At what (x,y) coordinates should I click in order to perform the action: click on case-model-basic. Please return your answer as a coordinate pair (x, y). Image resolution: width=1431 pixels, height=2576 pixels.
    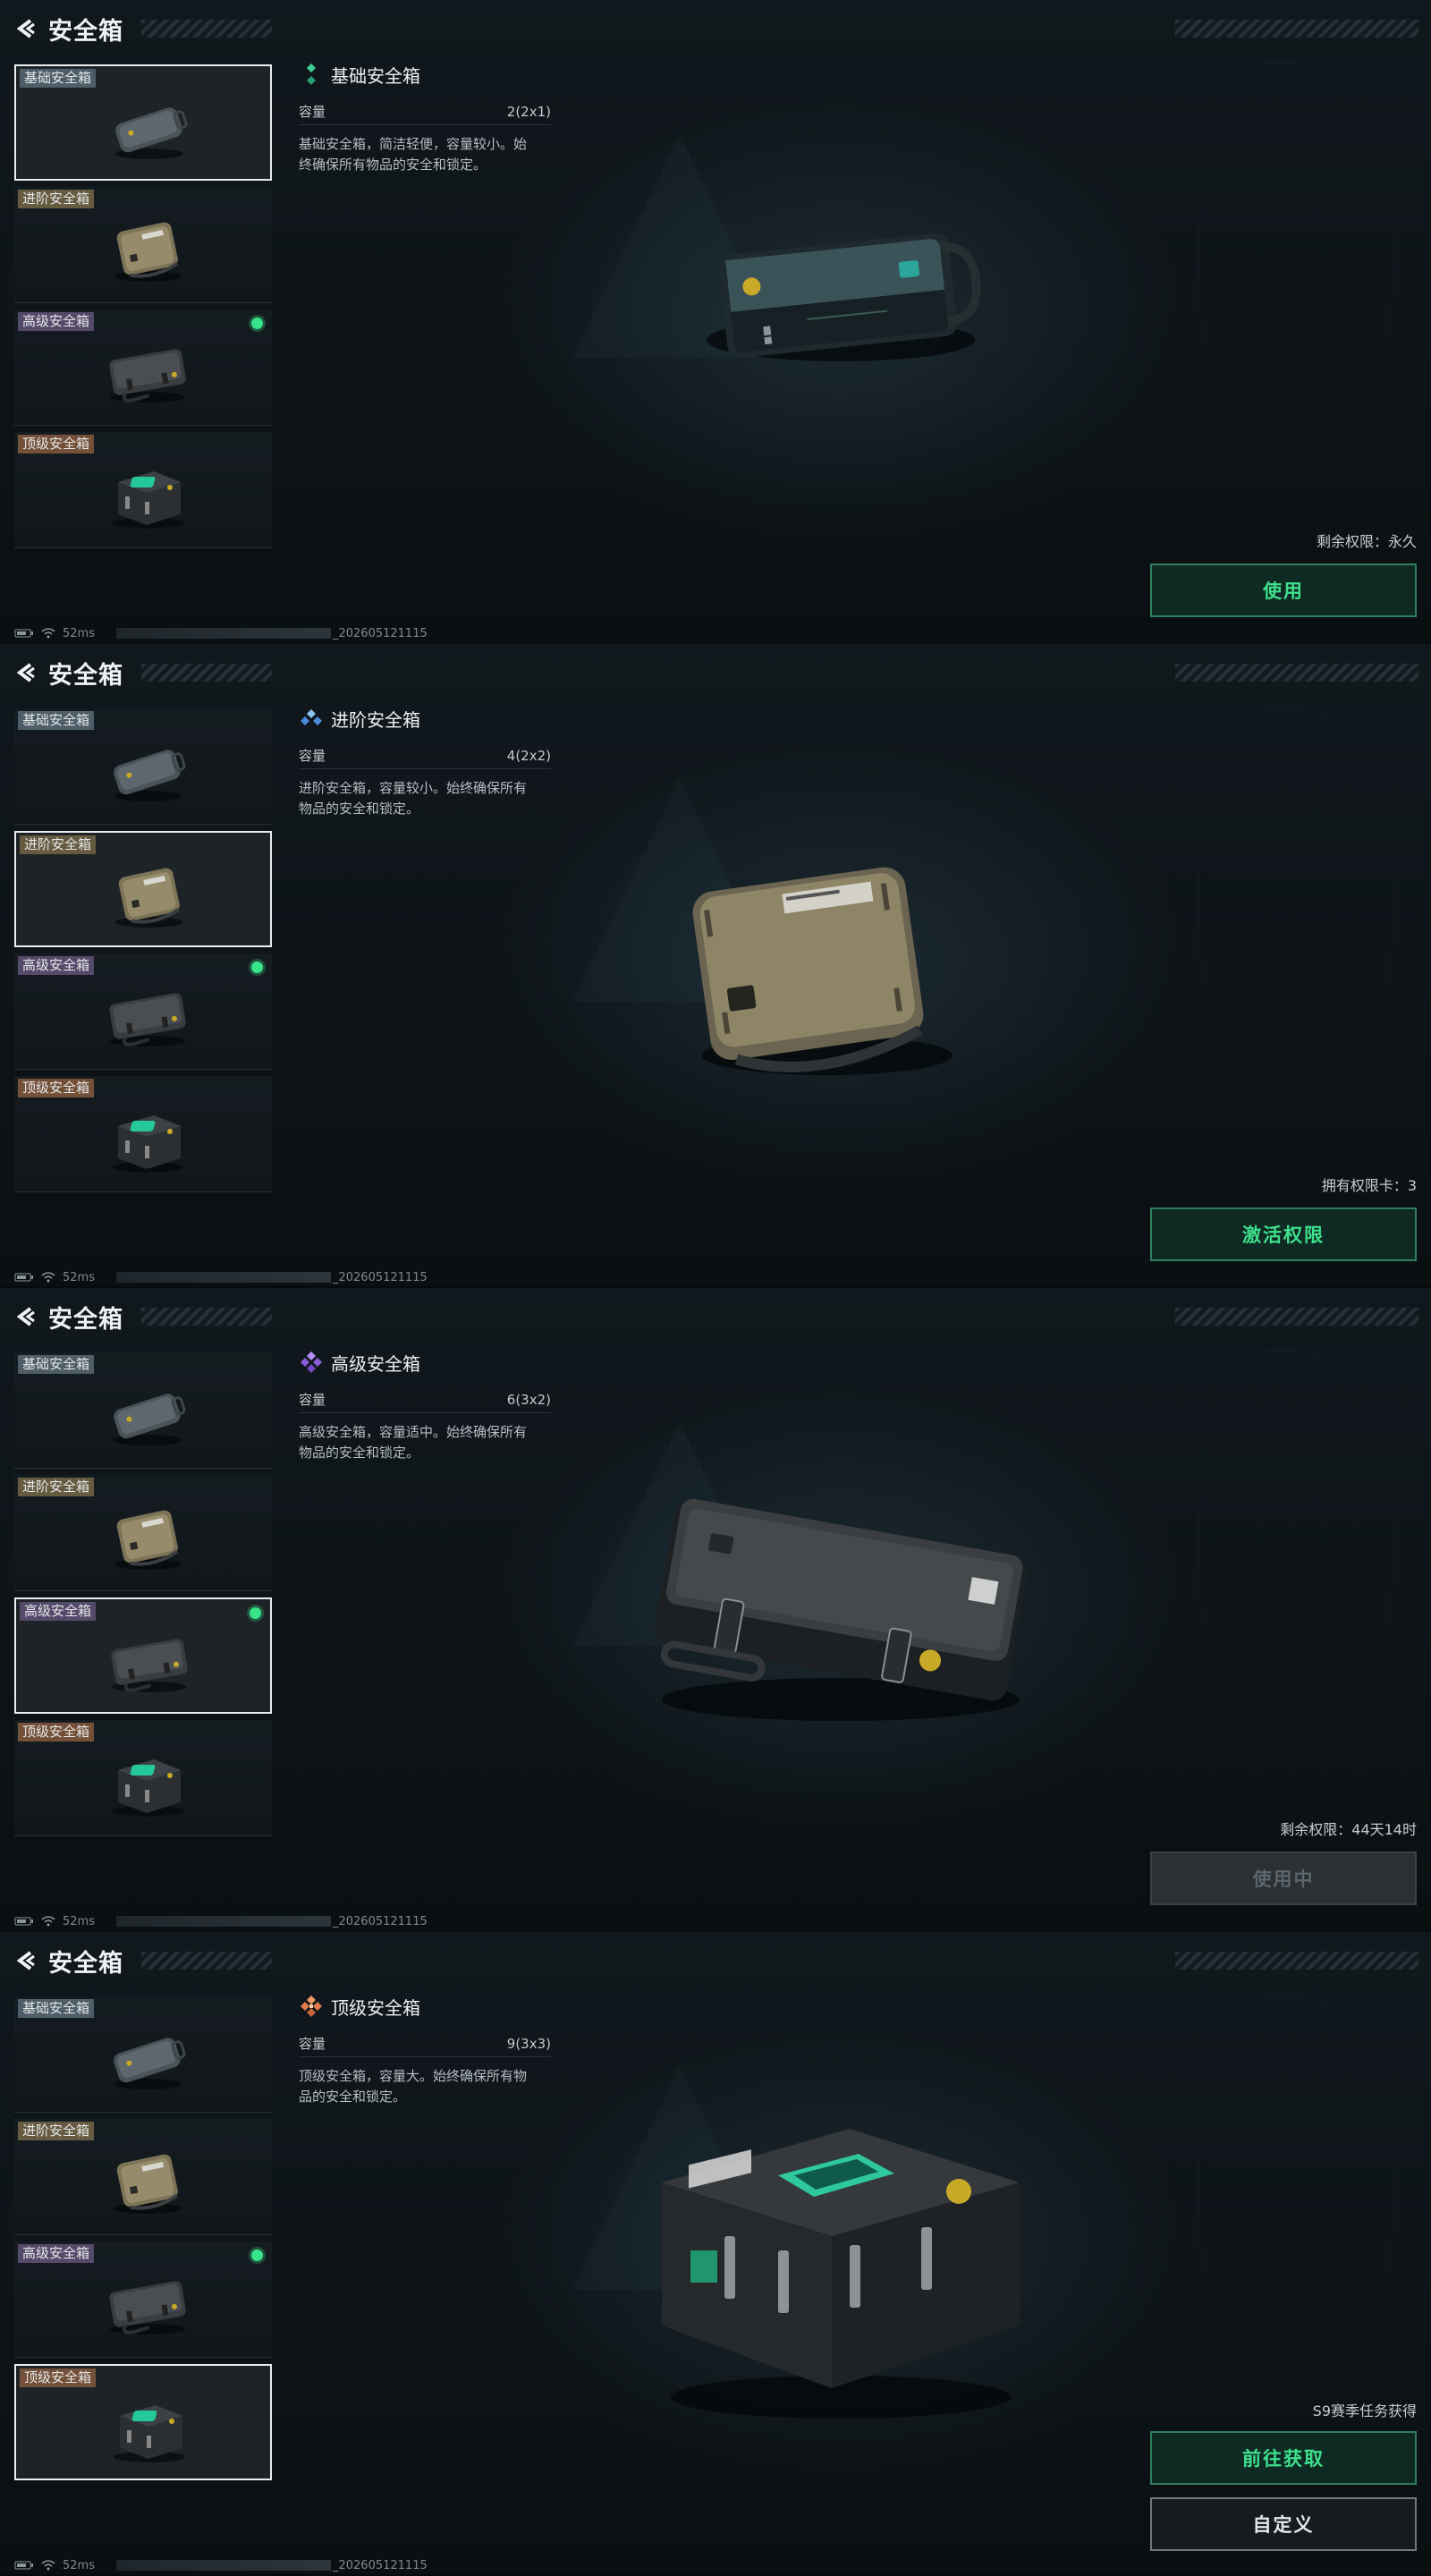
    Looking at the image, I should click on (844, 297).